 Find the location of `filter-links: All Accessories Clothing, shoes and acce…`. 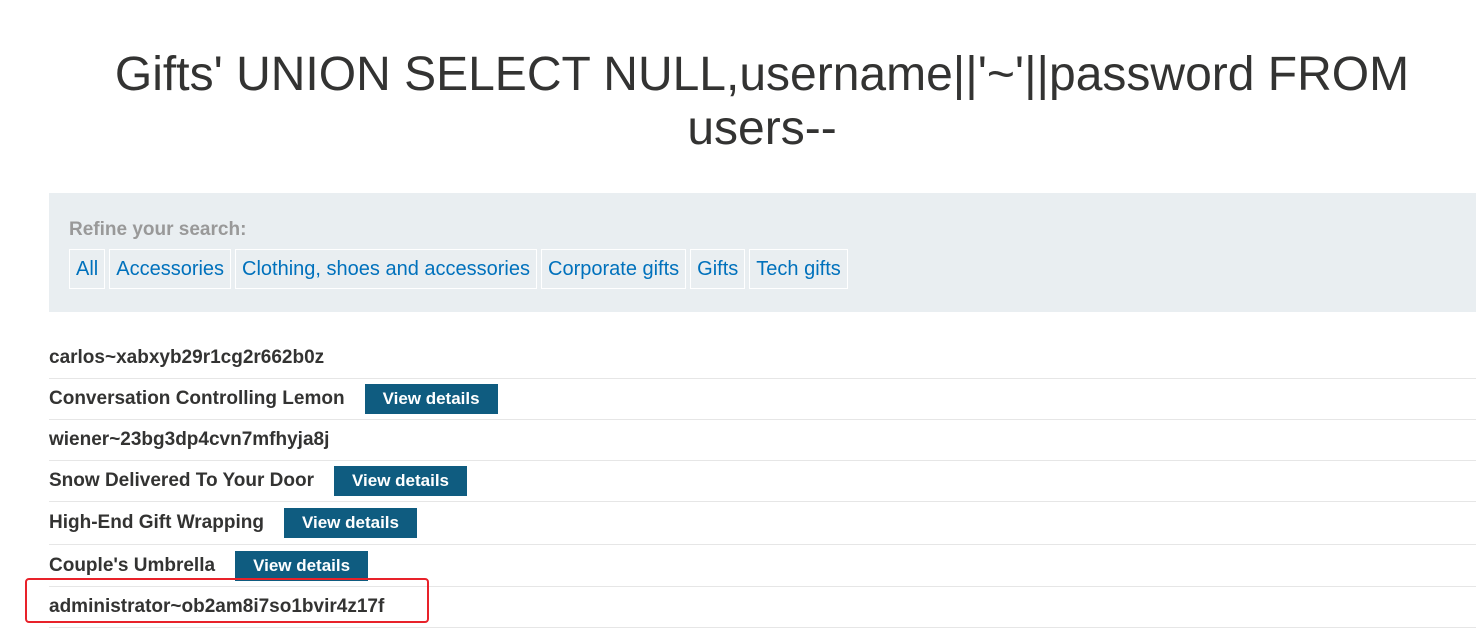

filter-links: All Accessories Clothing, shoes and acce… is located at coordinates (458, 269).